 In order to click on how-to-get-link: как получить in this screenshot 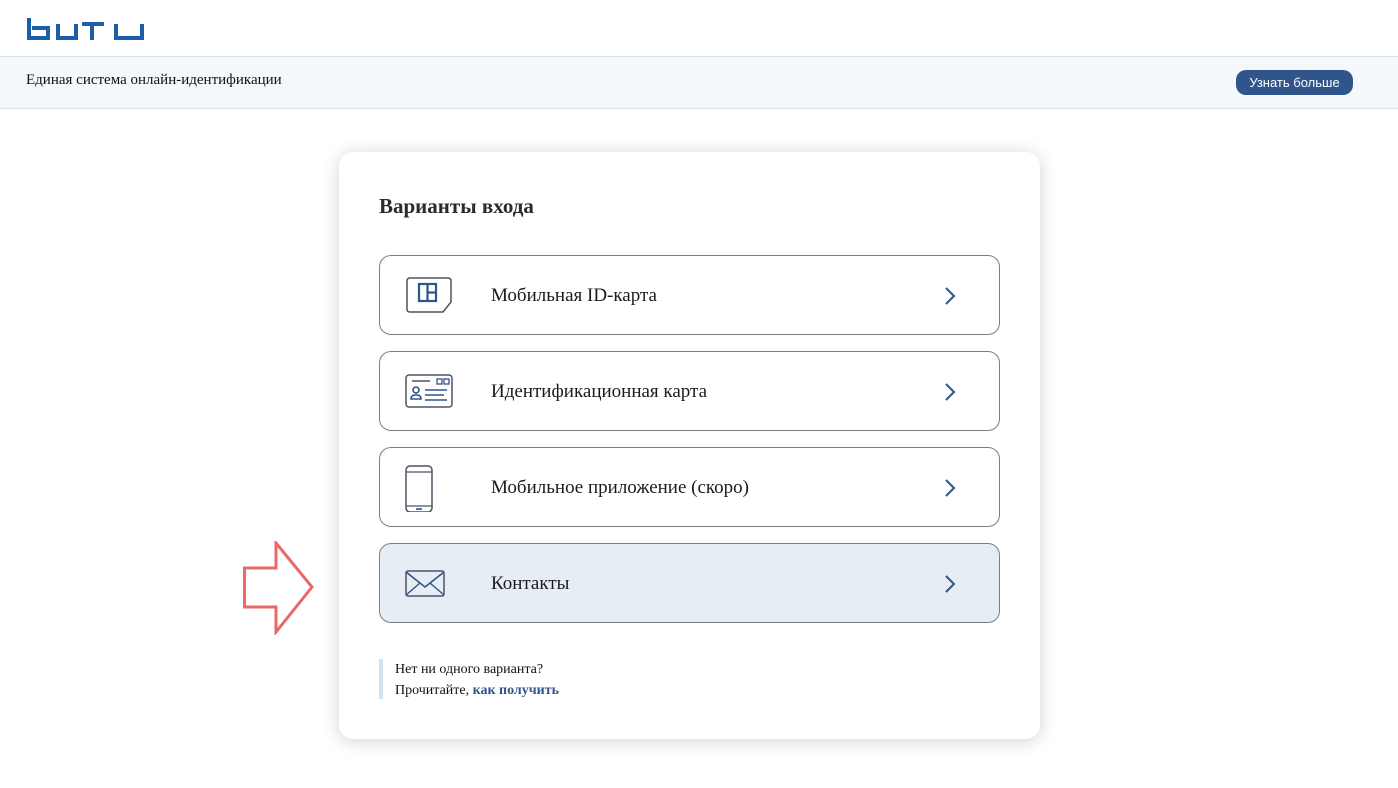, I will do `click(516, 690)`.